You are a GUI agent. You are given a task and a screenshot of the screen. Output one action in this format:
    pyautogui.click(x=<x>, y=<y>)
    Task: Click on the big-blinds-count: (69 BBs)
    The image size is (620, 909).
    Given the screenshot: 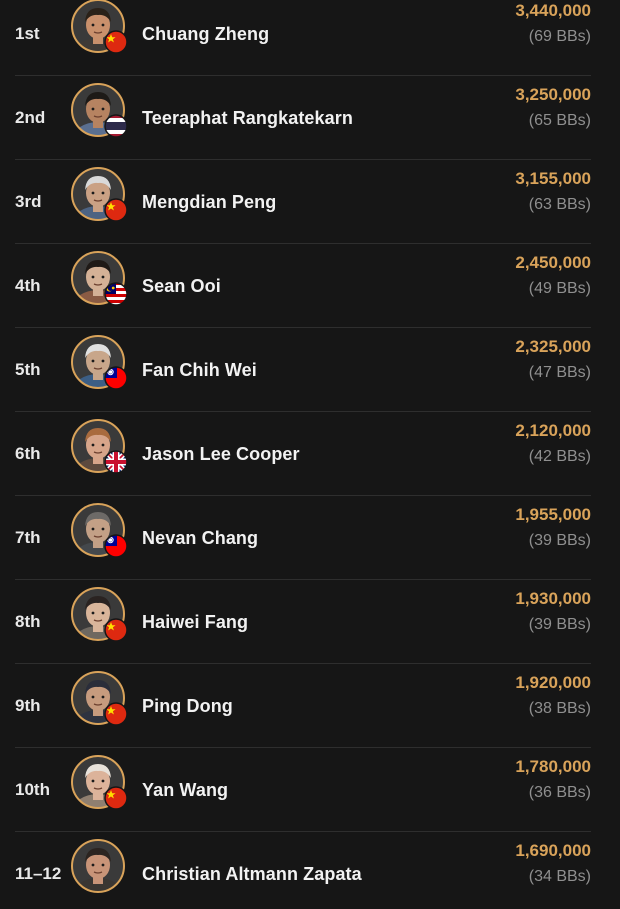 What is the action you would take?
    pyautogui.click(x=559, y=36)
    